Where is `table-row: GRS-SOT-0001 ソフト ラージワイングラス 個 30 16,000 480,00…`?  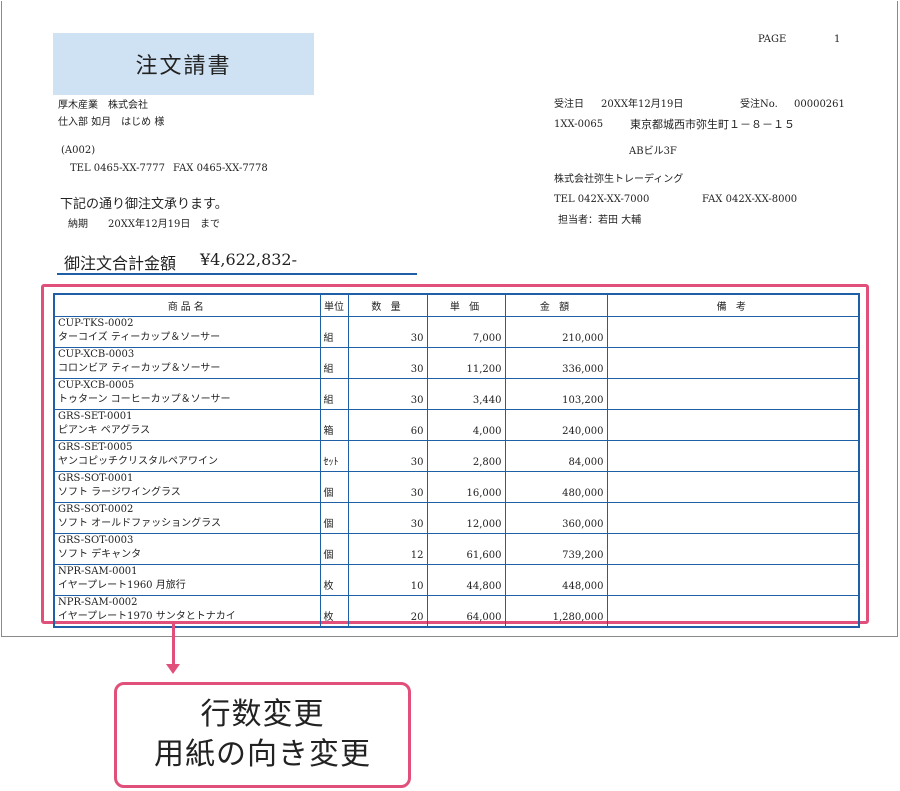 table-row: GRS-SOT-0001 ソフト ラージワイングラス 個 30 16,000 480,00… is located at coordinates (456, 486).